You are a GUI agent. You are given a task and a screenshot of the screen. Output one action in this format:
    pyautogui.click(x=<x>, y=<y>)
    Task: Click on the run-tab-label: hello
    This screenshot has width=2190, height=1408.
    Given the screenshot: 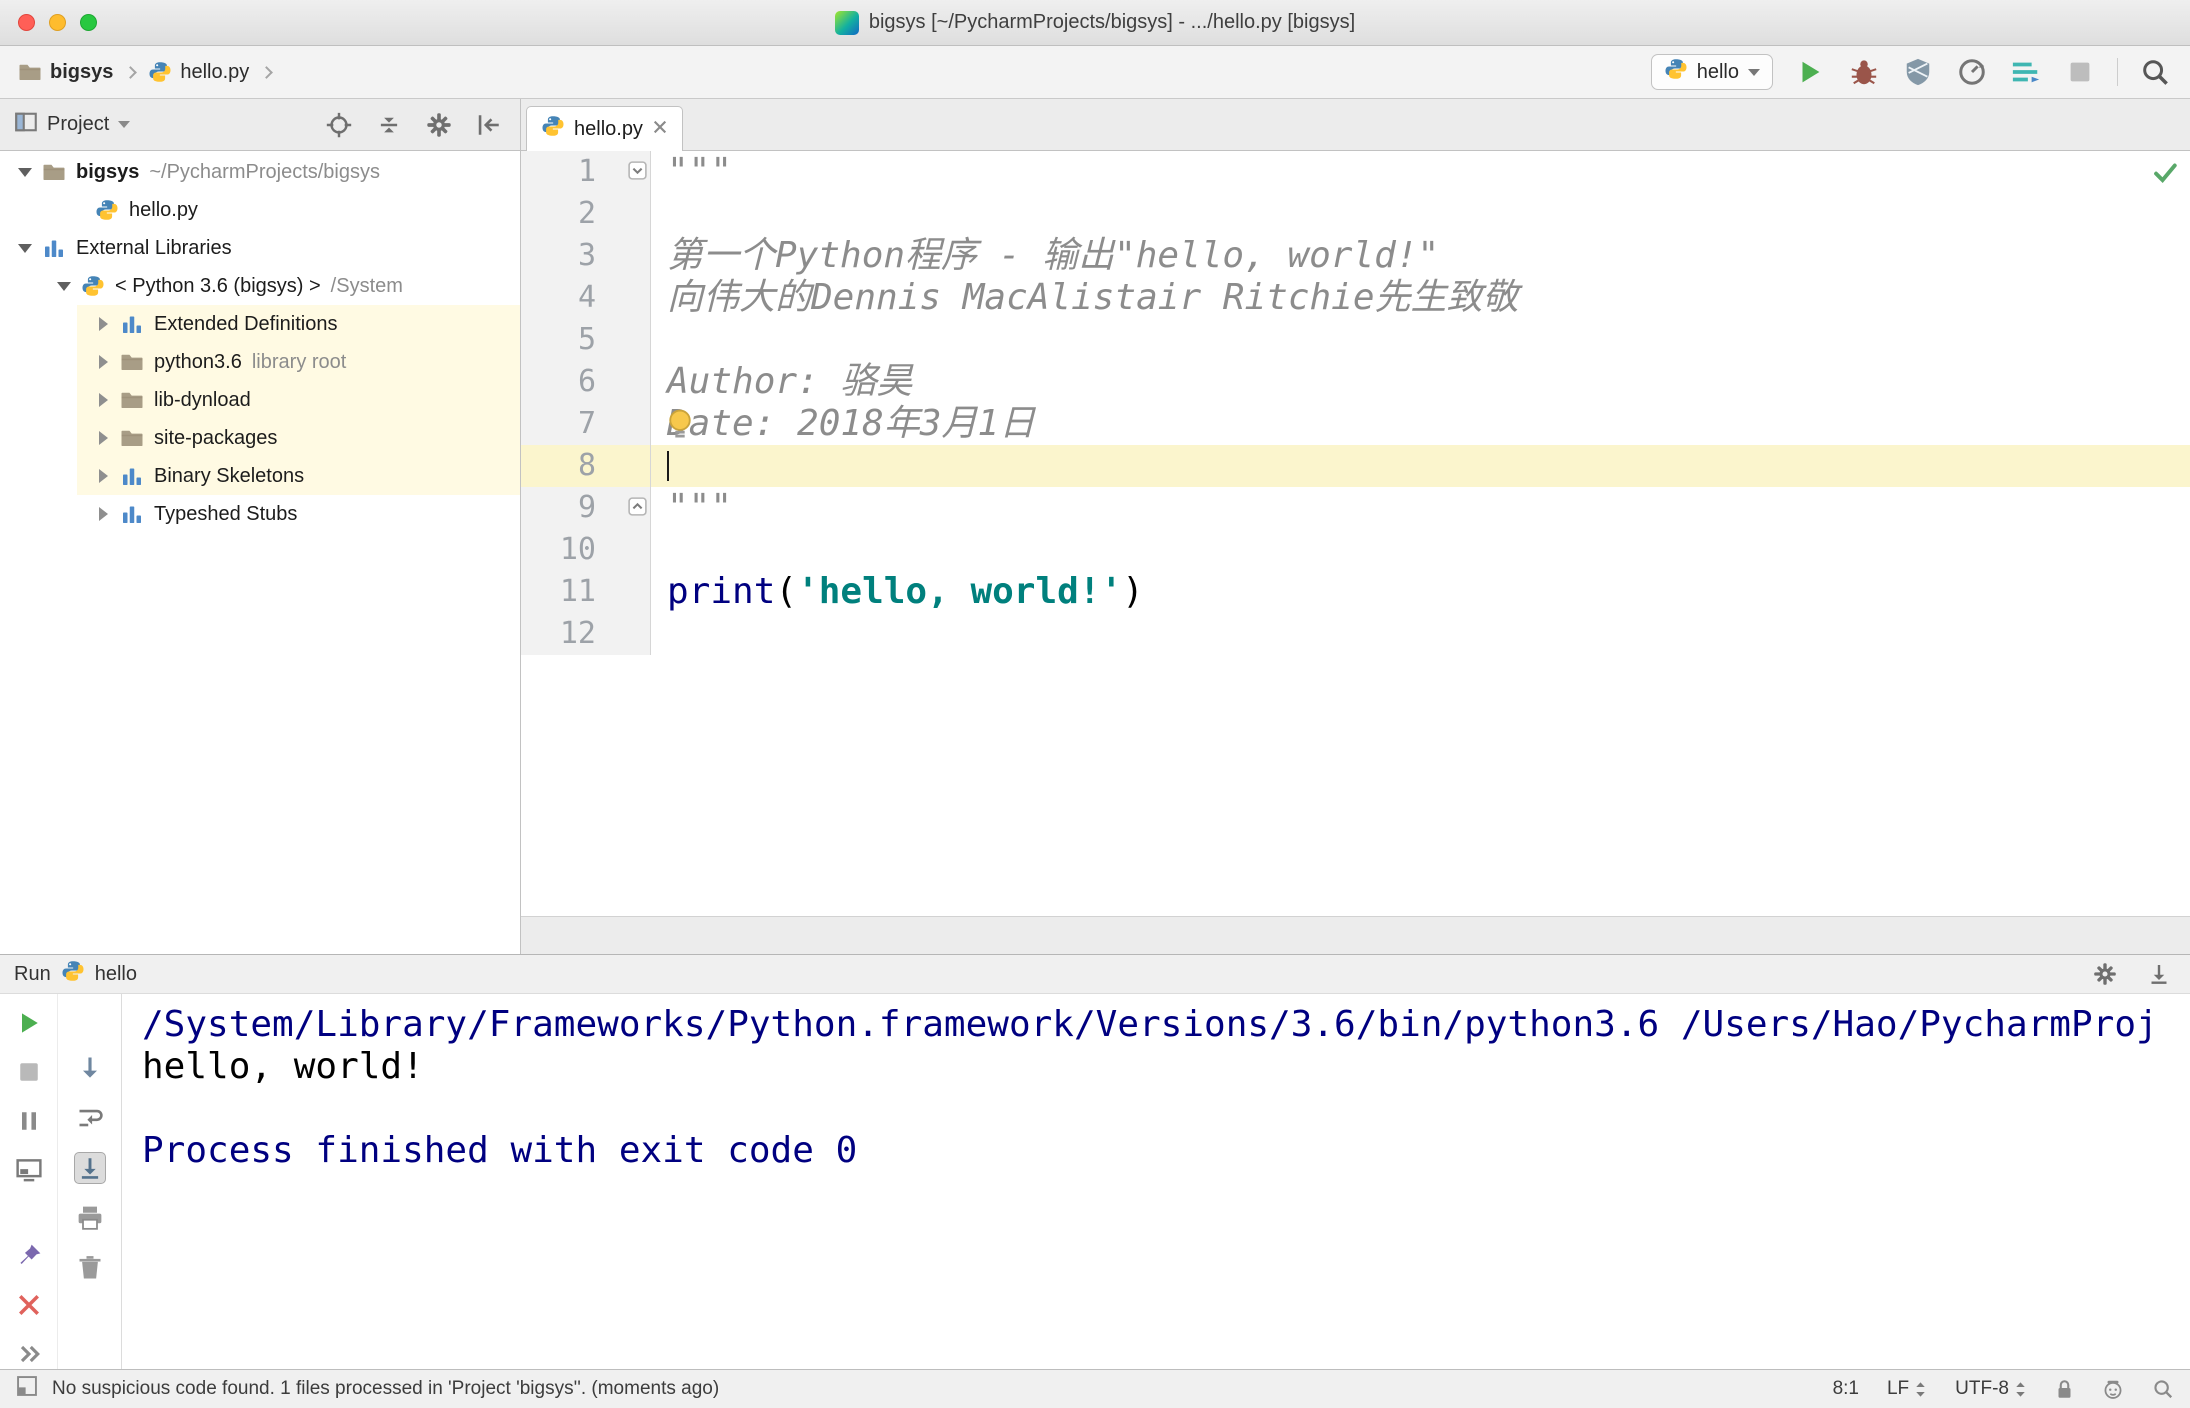 What is the action you would take?
    pyautogui.click(x=116, y=974)
    